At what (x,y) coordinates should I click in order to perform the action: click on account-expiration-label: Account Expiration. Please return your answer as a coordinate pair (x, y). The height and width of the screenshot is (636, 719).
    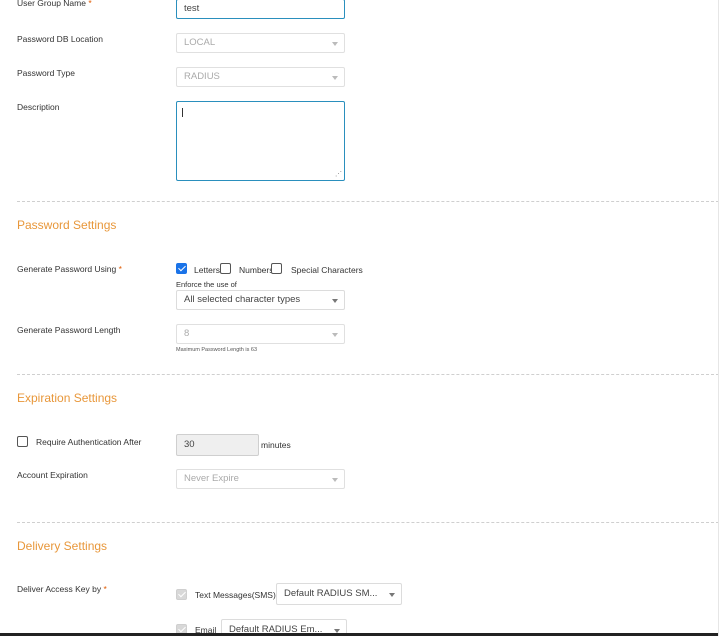
    Looking at the image, I should click on (52, 475).